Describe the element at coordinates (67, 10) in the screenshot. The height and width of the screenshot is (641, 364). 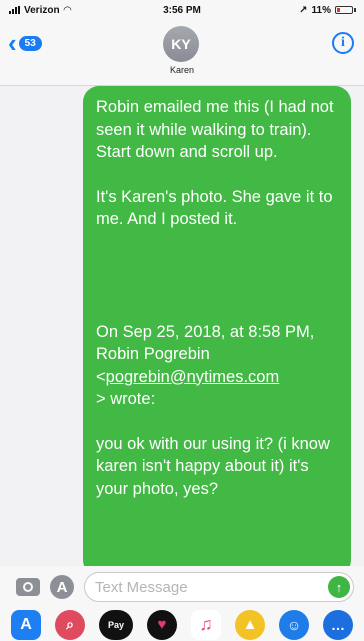
I see `wifi-icon: ◠` at that location.